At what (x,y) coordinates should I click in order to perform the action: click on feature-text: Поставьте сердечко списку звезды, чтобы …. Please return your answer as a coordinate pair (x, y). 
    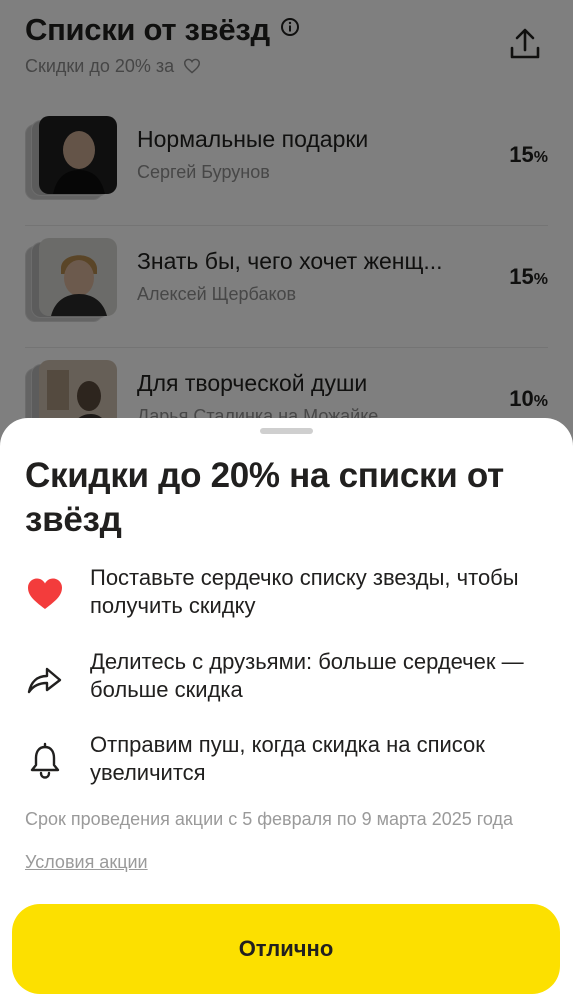
    Looking at the image, I should click on (304, 591).